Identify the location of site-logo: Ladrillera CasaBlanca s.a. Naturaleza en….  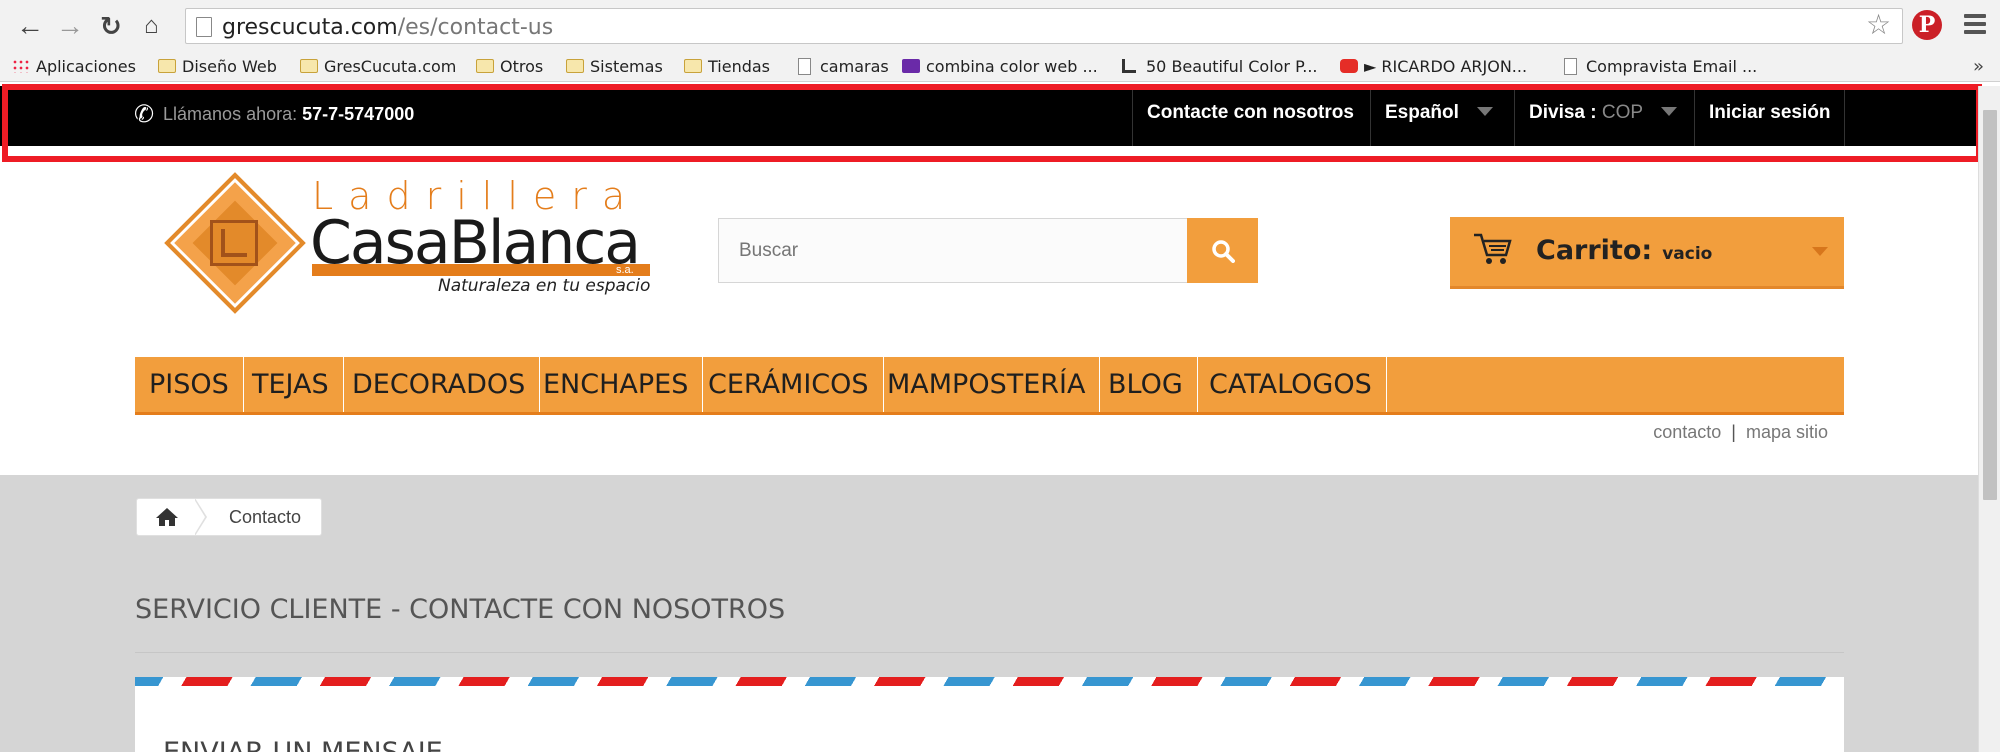
(410, 243).